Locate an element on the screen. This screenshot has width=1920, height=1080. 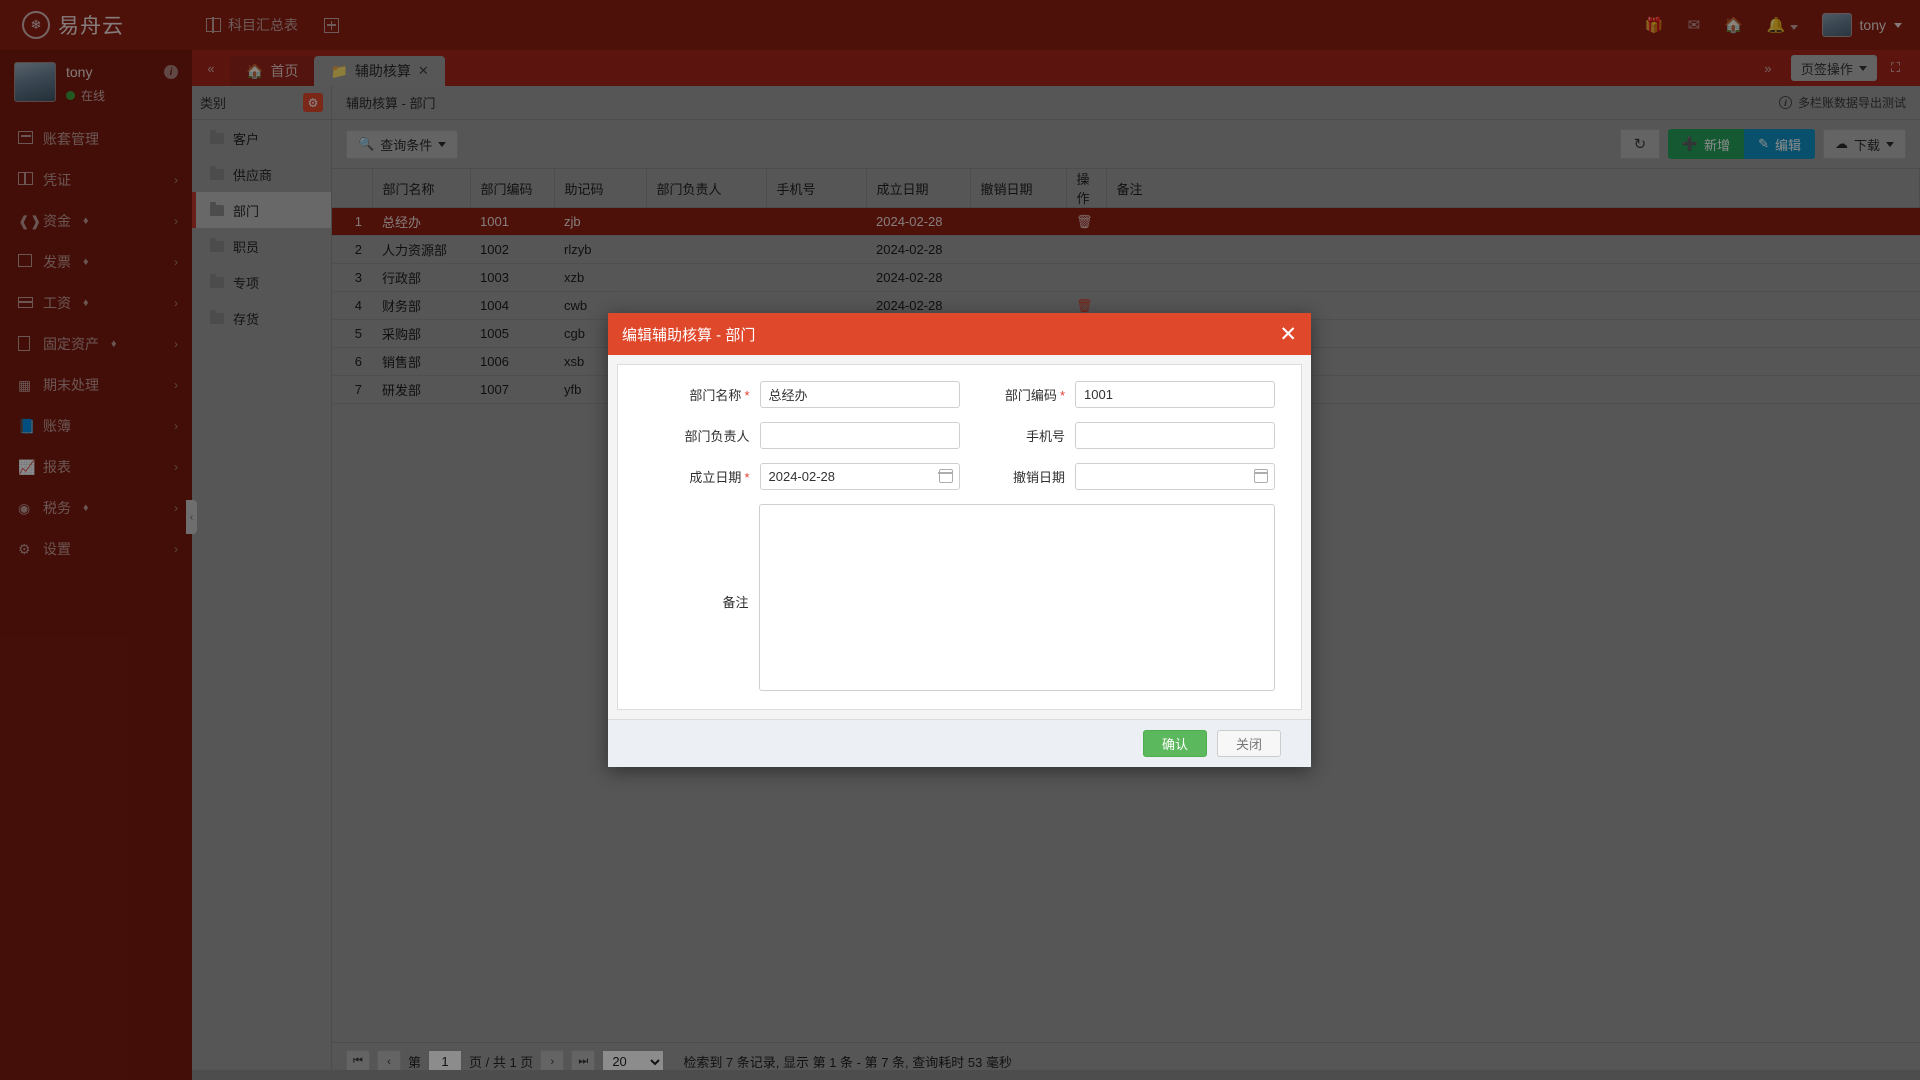
dialog-footer: 确认 关闭 is located at coordinates (959, 743).